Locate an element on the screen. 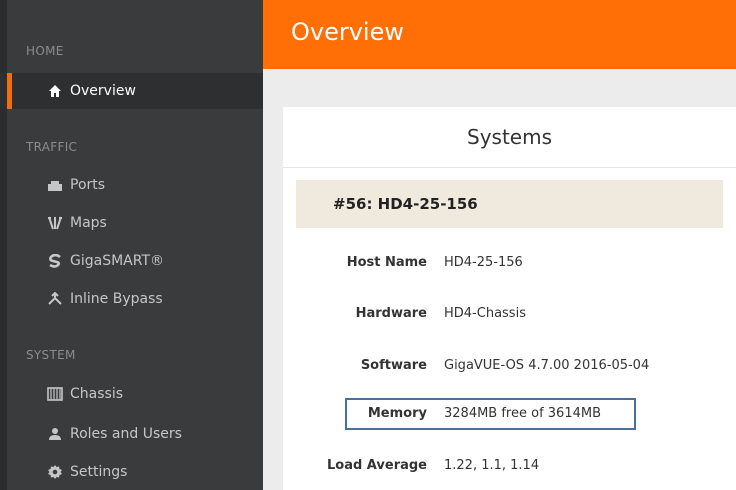 The width and height of the screenshot is (736, 490). detail-row-memory: Memory 3284MB free of 3614MB is located at coordinates (509, 414).